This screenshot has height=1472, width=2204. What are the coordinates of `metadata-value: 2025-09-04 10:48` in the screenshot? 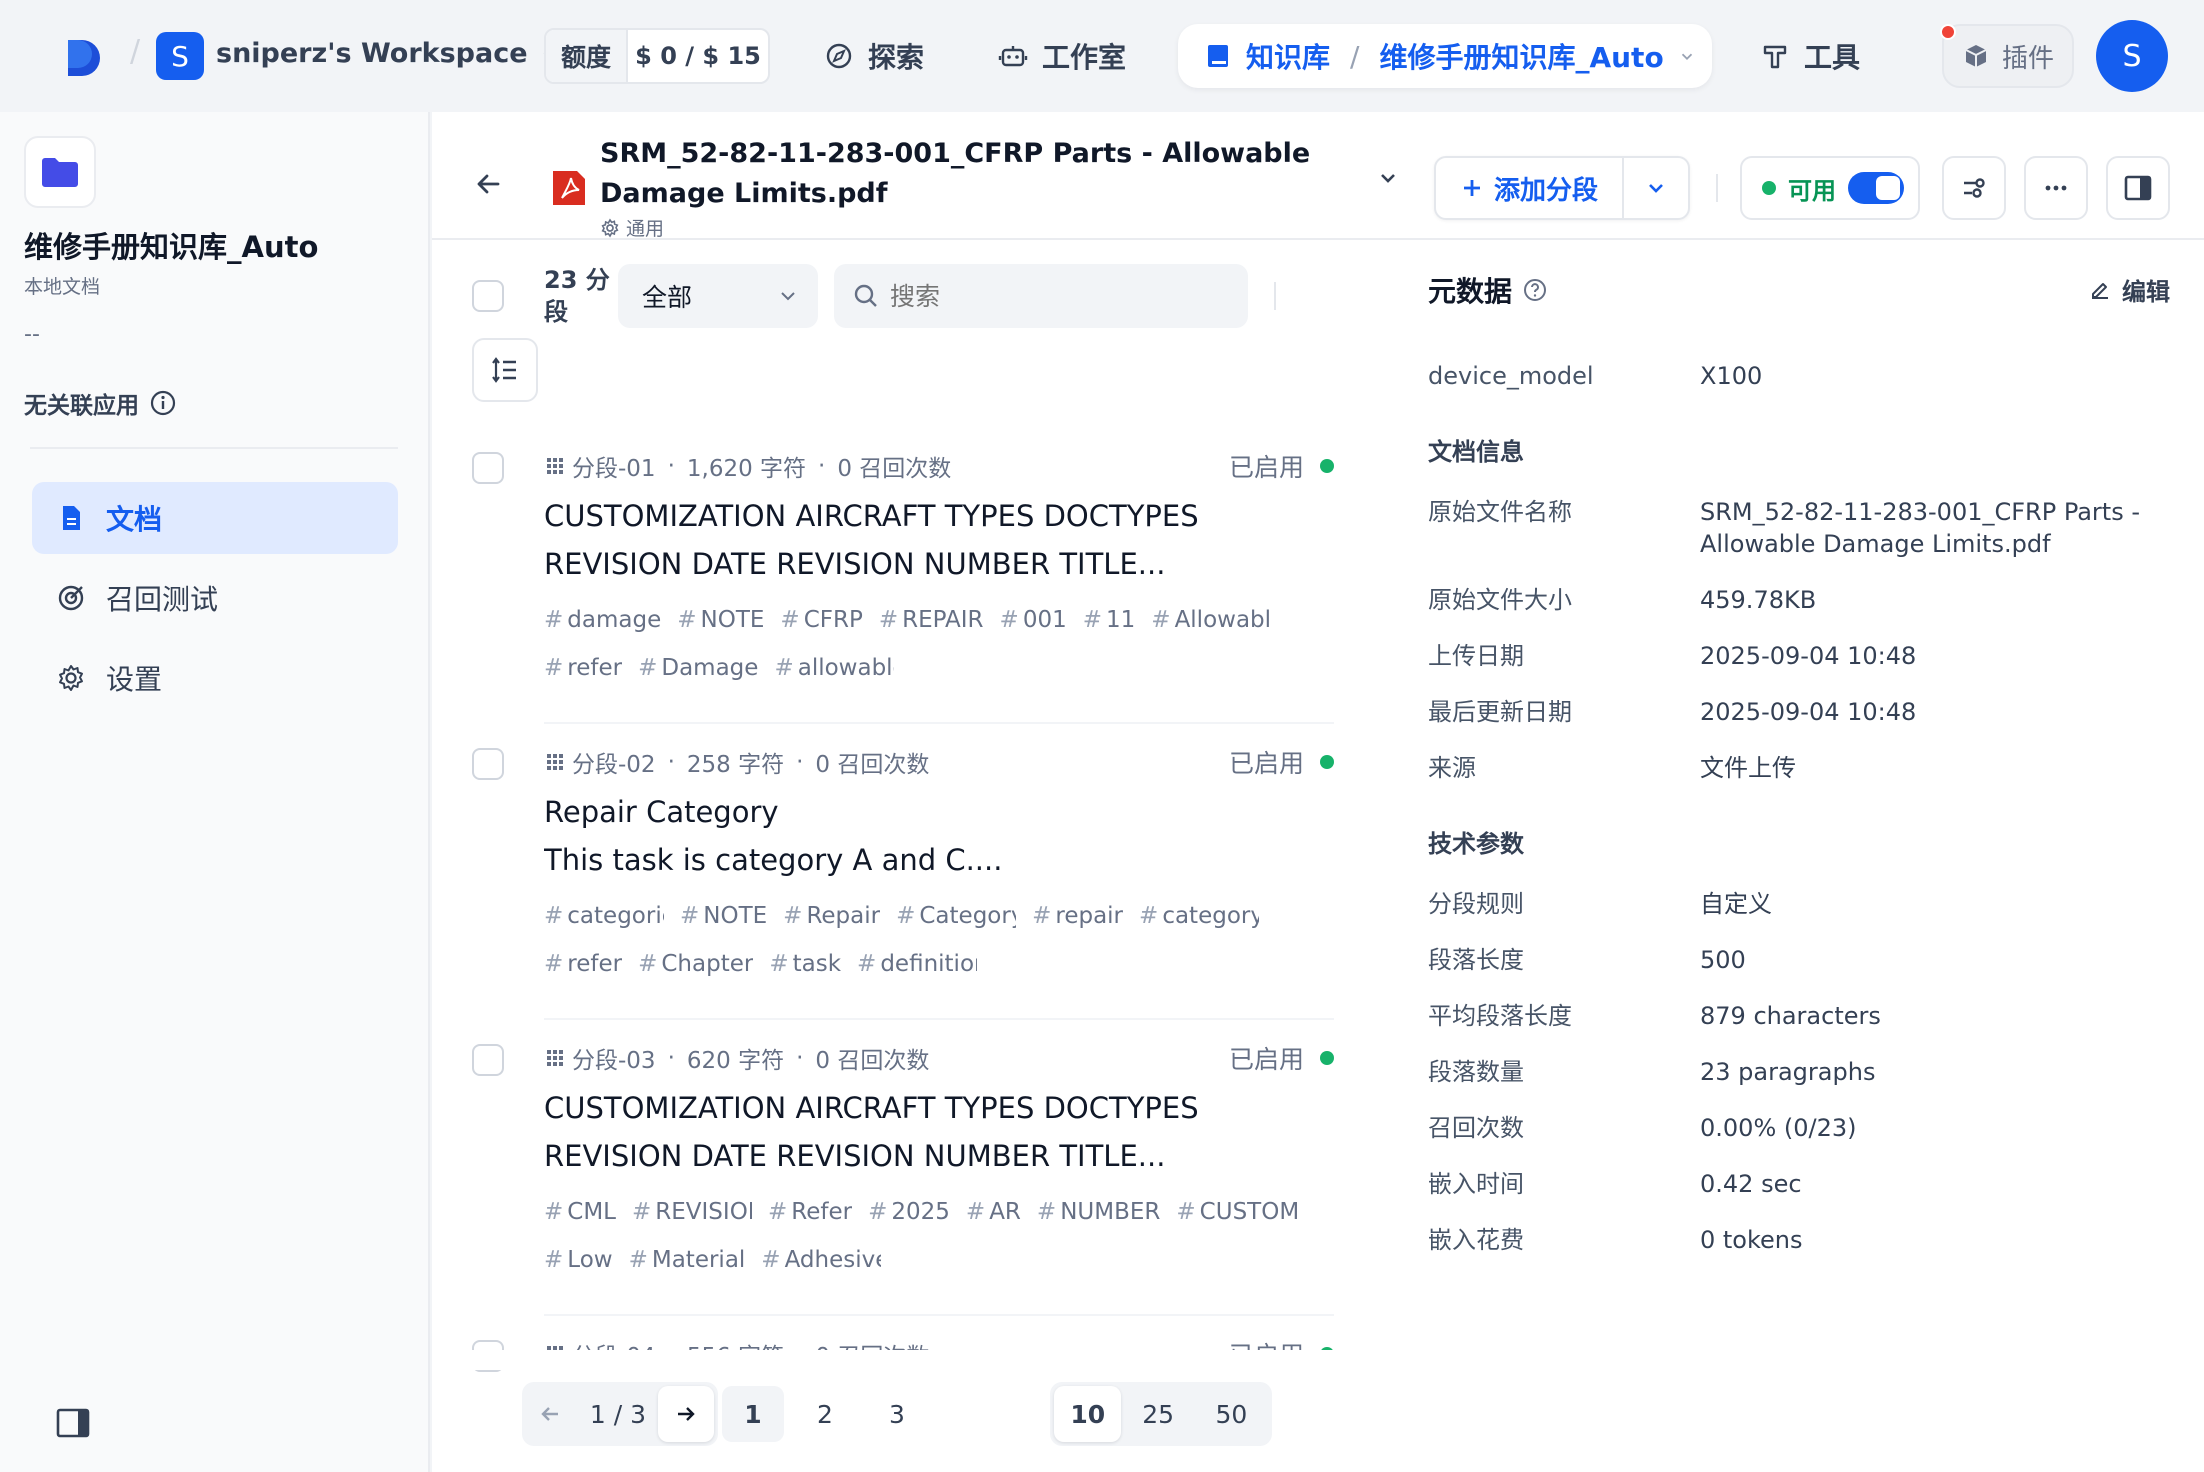 It's located at (1808, 656).